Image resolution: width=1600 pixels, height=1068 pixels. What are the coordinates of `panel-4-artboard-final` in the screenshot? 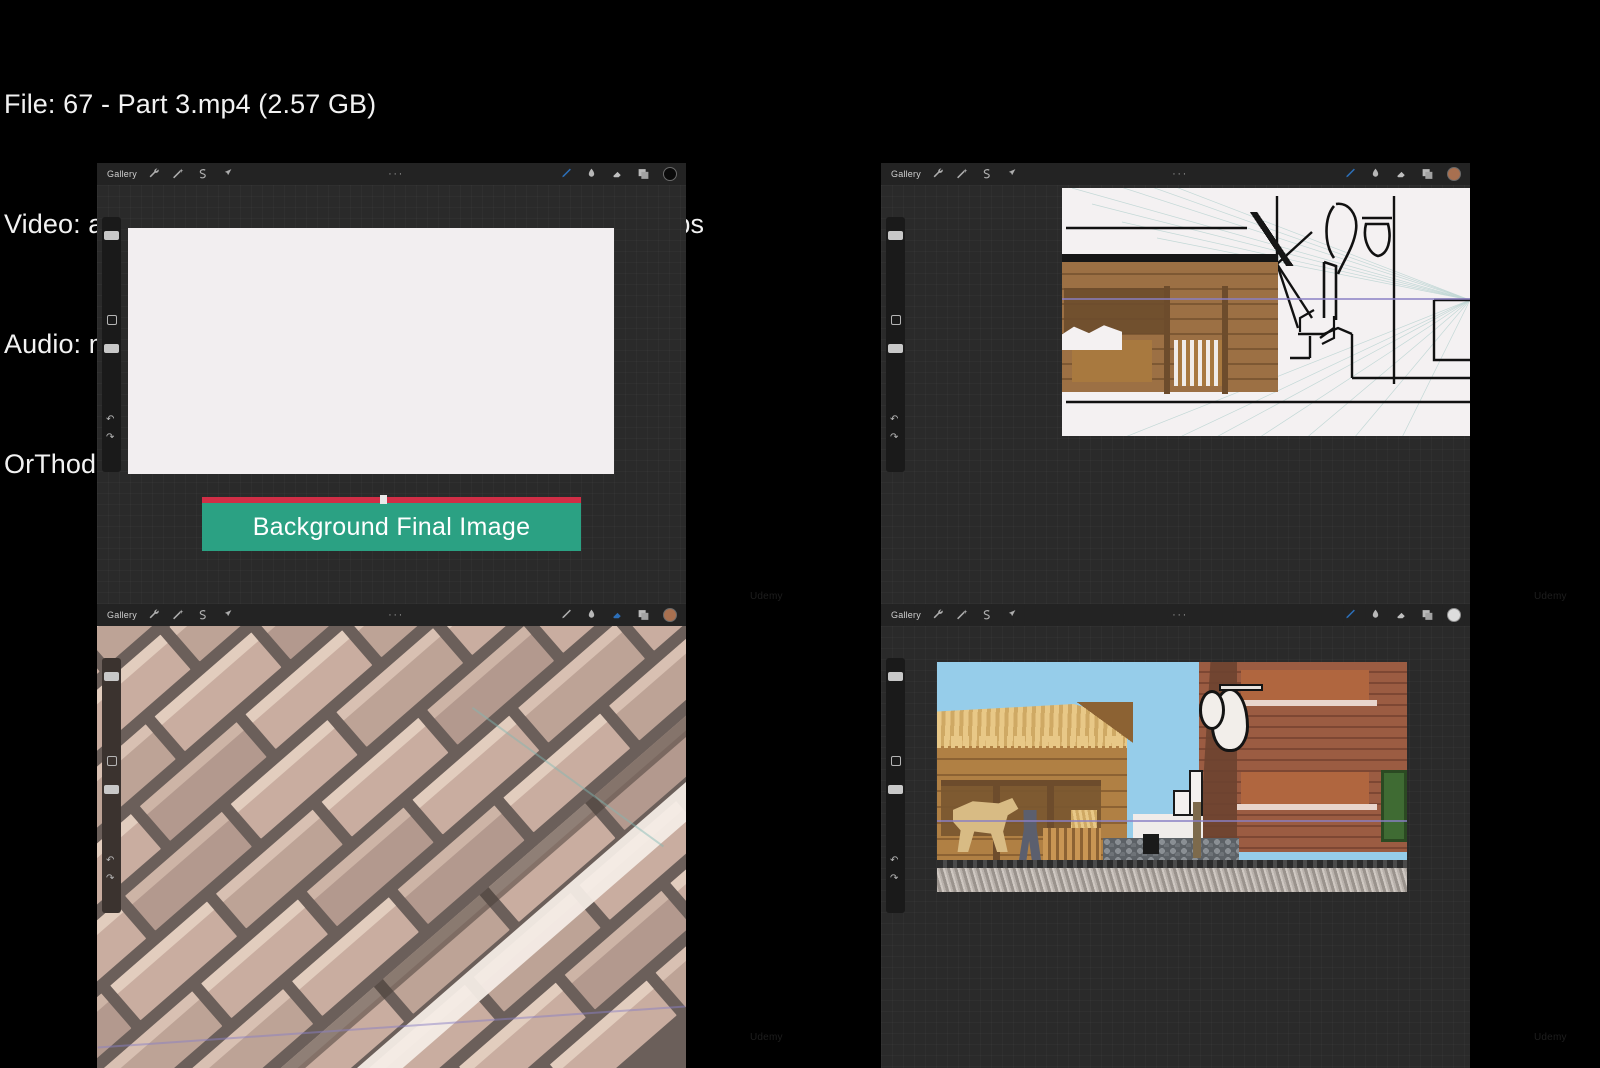 It's located at (1172, 777).